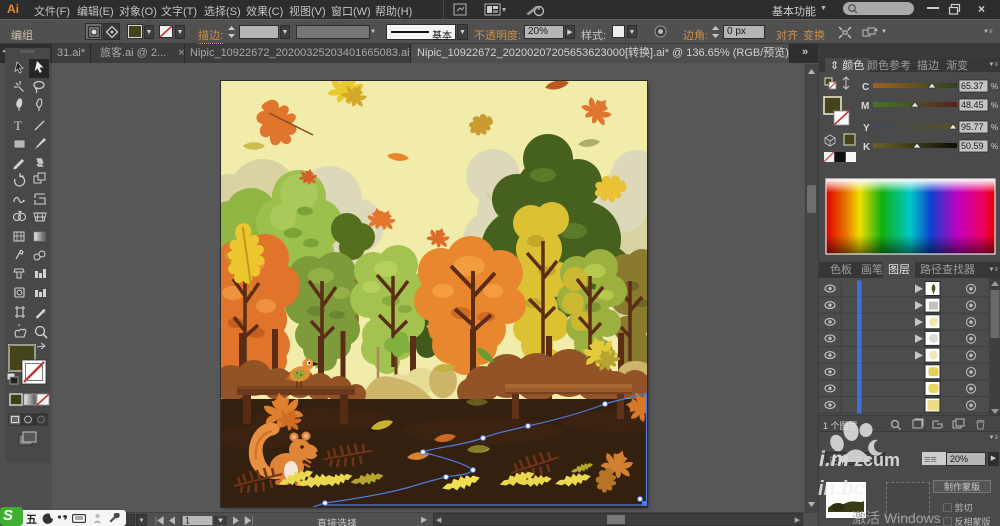 This screenshot has height=526, width=1000. I want to click on svg-text: C, so click(865, 87).